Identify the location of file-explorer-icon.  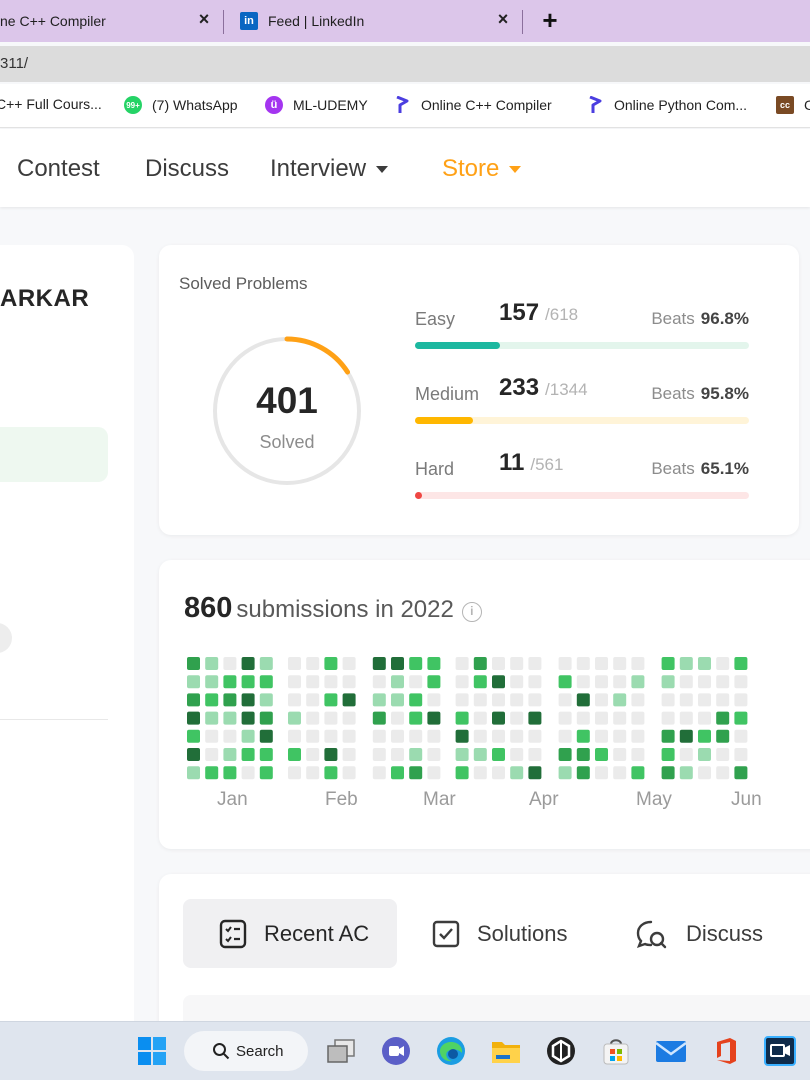
(506, 1051).